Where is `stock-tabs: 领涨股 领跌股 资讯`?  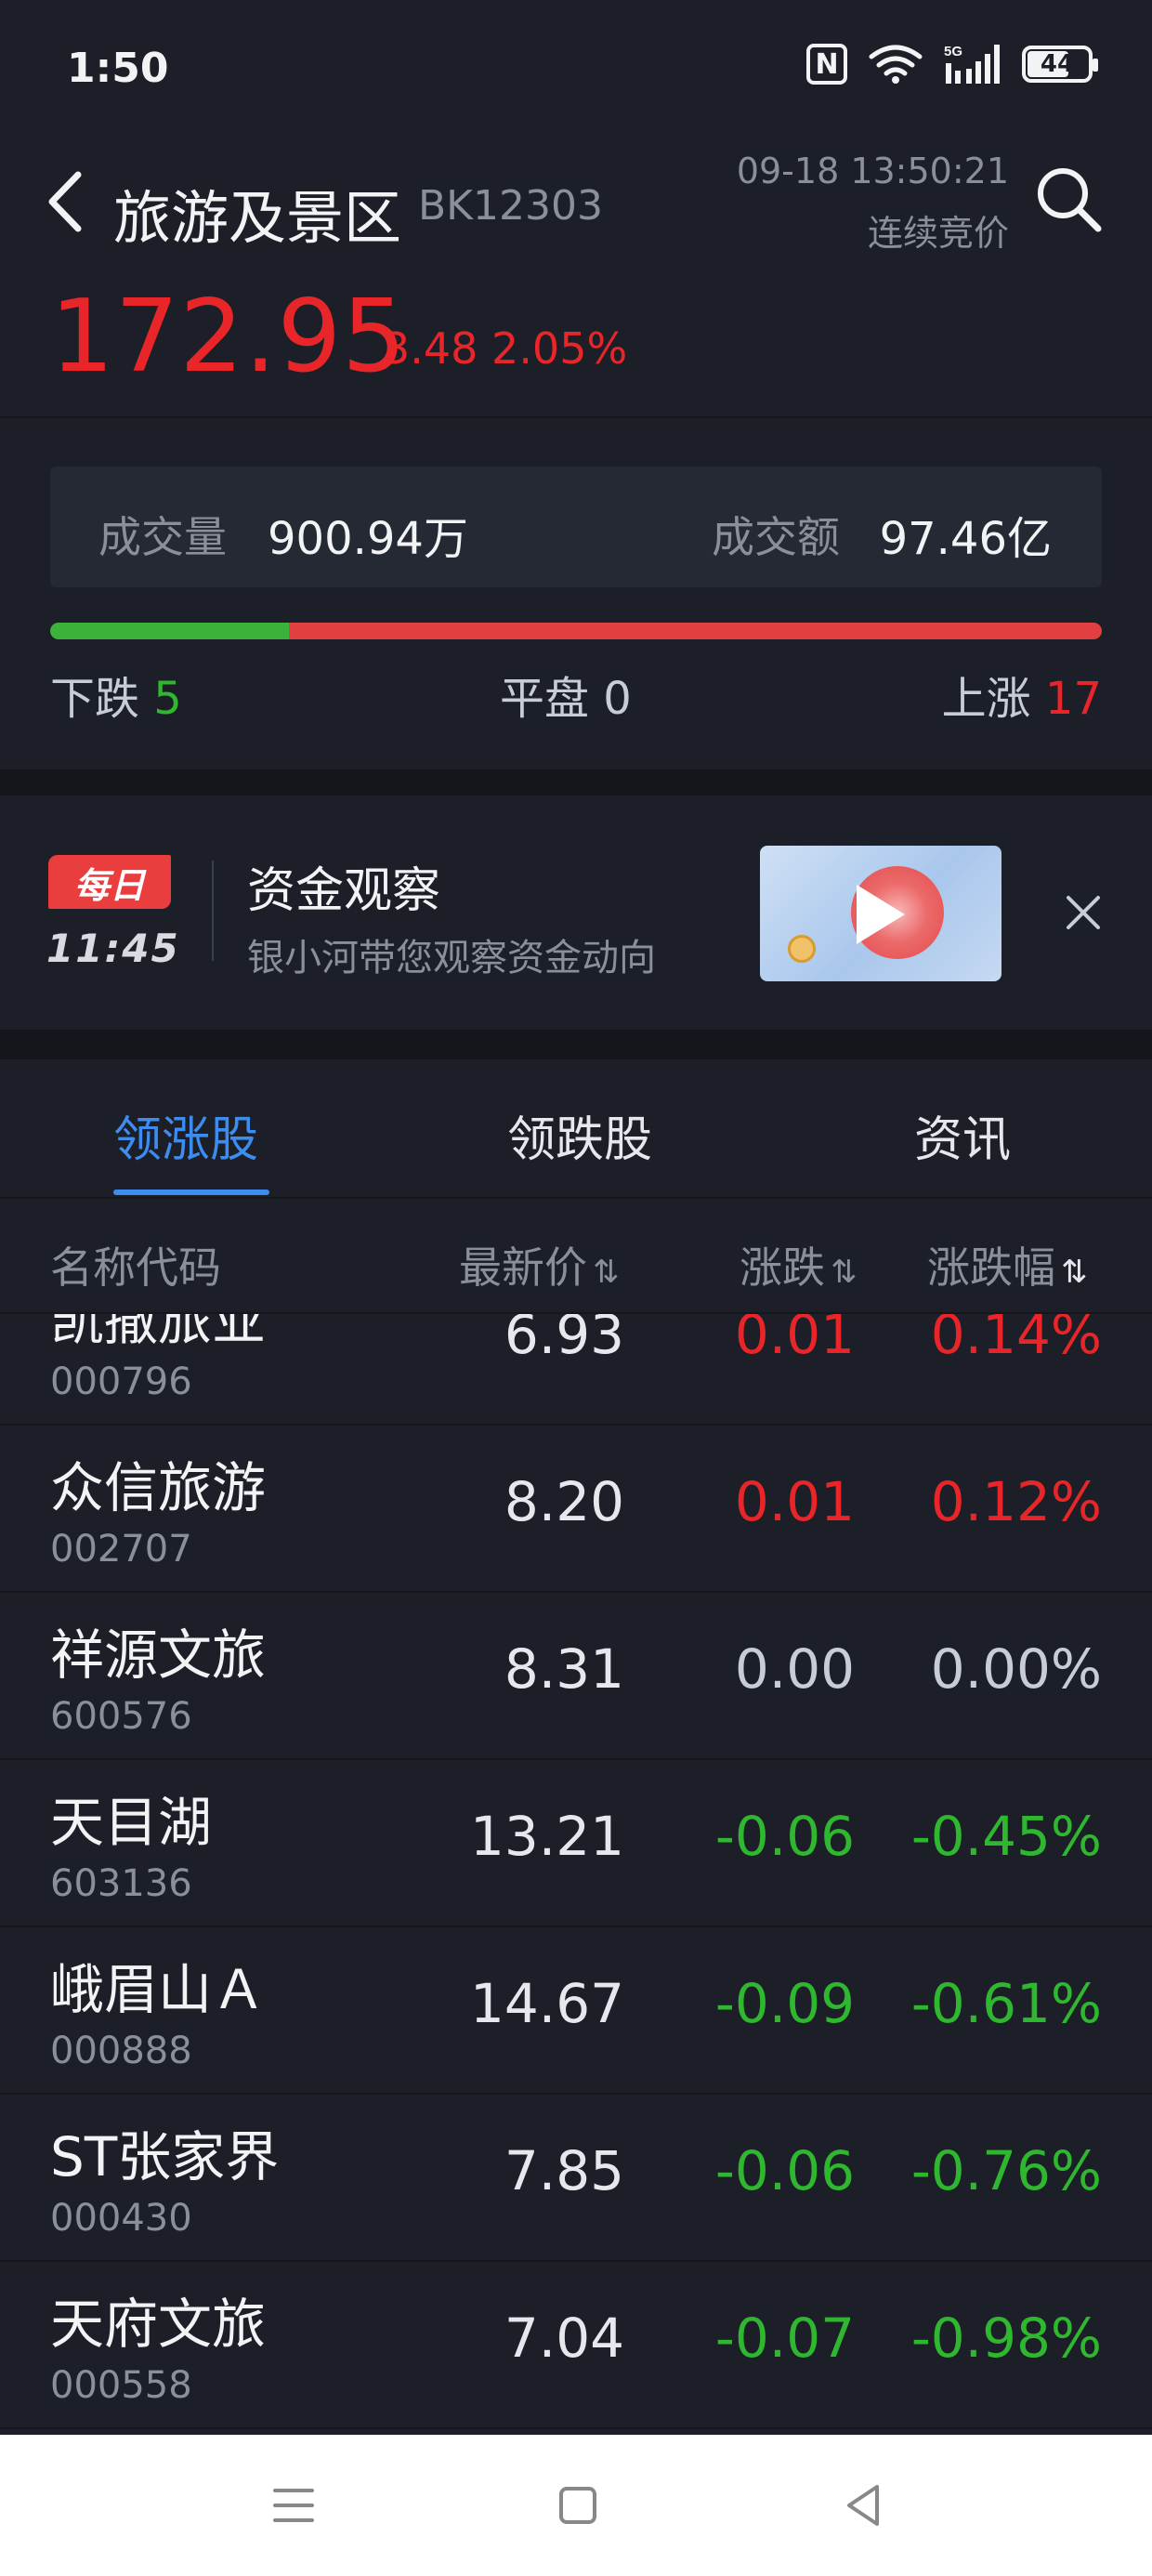 stock-tabs: 领涨股 领跌股 资讯 is located at coordinates (576, 1129).